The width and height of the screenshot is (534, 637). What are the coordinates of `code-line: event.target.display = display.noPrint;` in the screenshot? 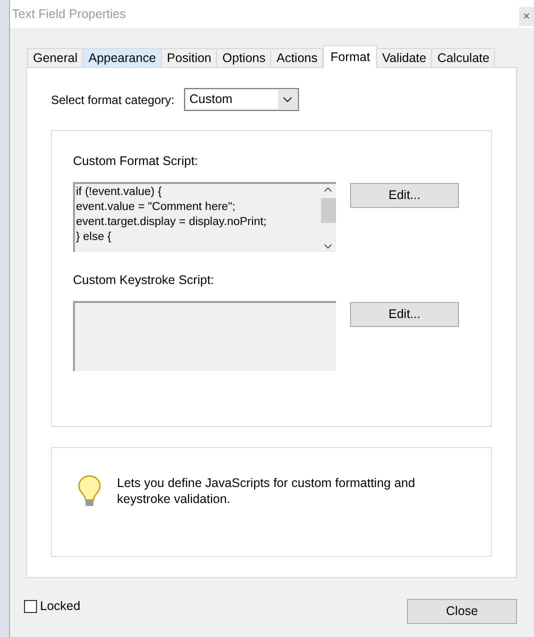 It's located at (171, 222).